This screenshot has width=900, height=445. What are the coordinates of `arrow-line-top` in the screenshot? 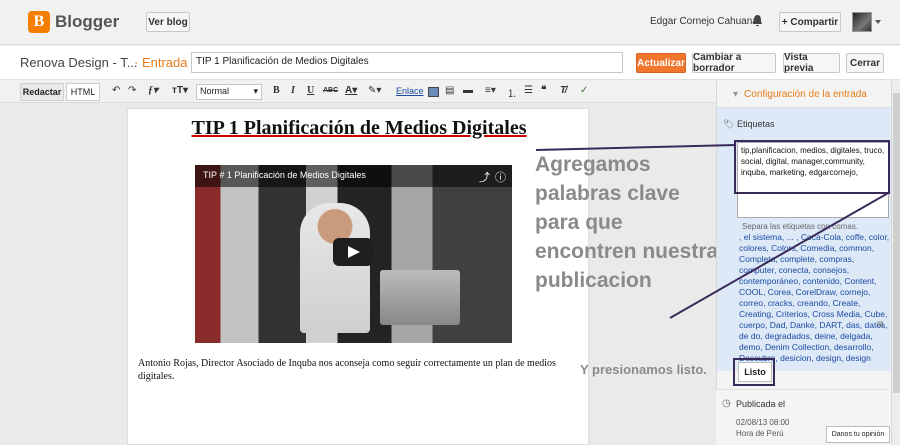 It's located at (636, 147).